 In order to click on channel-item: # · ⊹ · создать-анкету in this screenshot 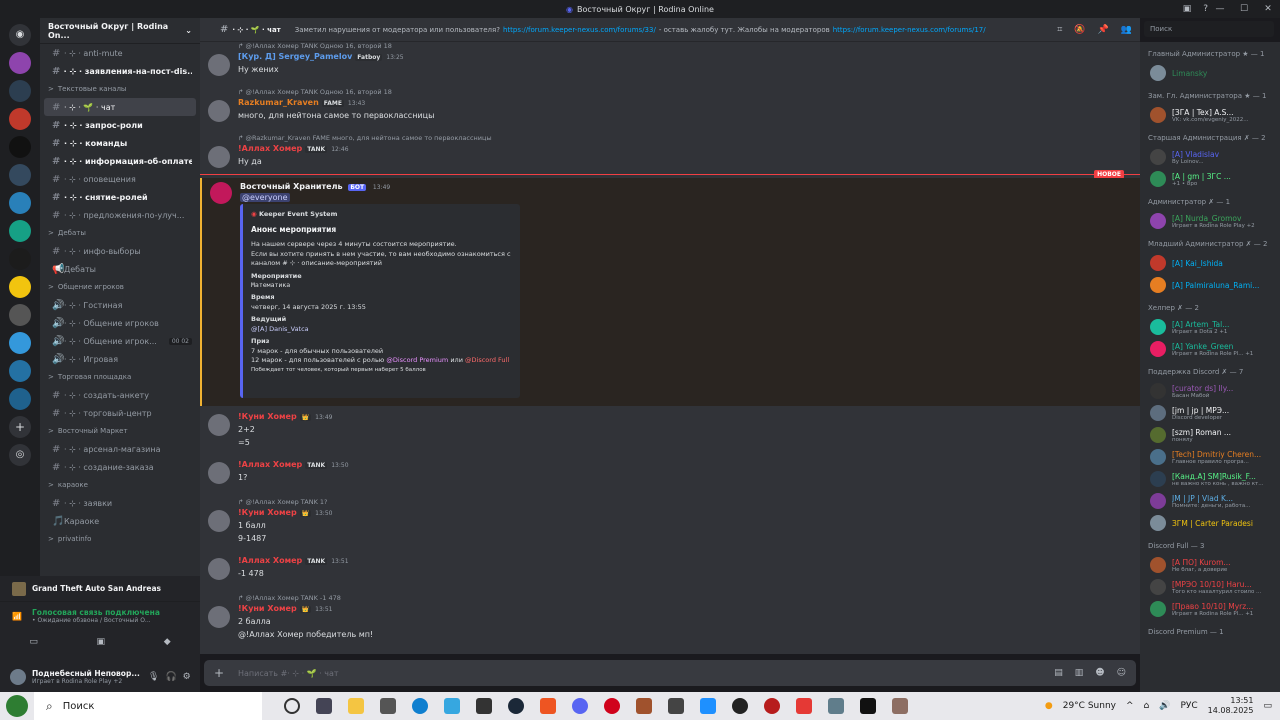, I will do `click(120, 395)`.